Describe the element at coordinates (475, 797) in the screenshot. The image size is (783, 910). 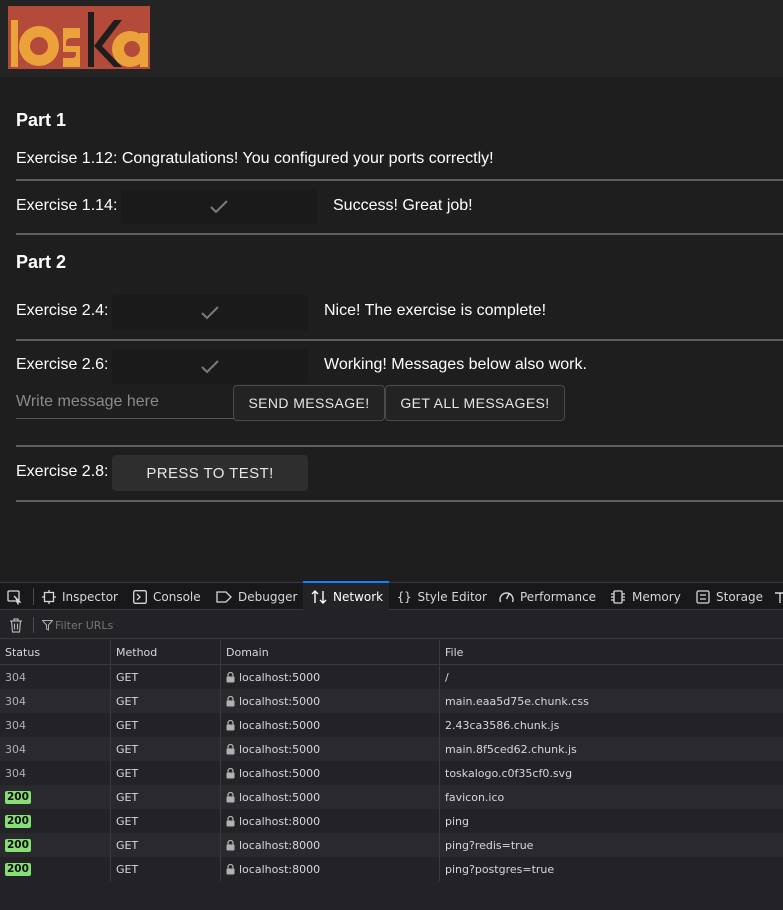
I see `file-cell: favicon.ico` at that location.